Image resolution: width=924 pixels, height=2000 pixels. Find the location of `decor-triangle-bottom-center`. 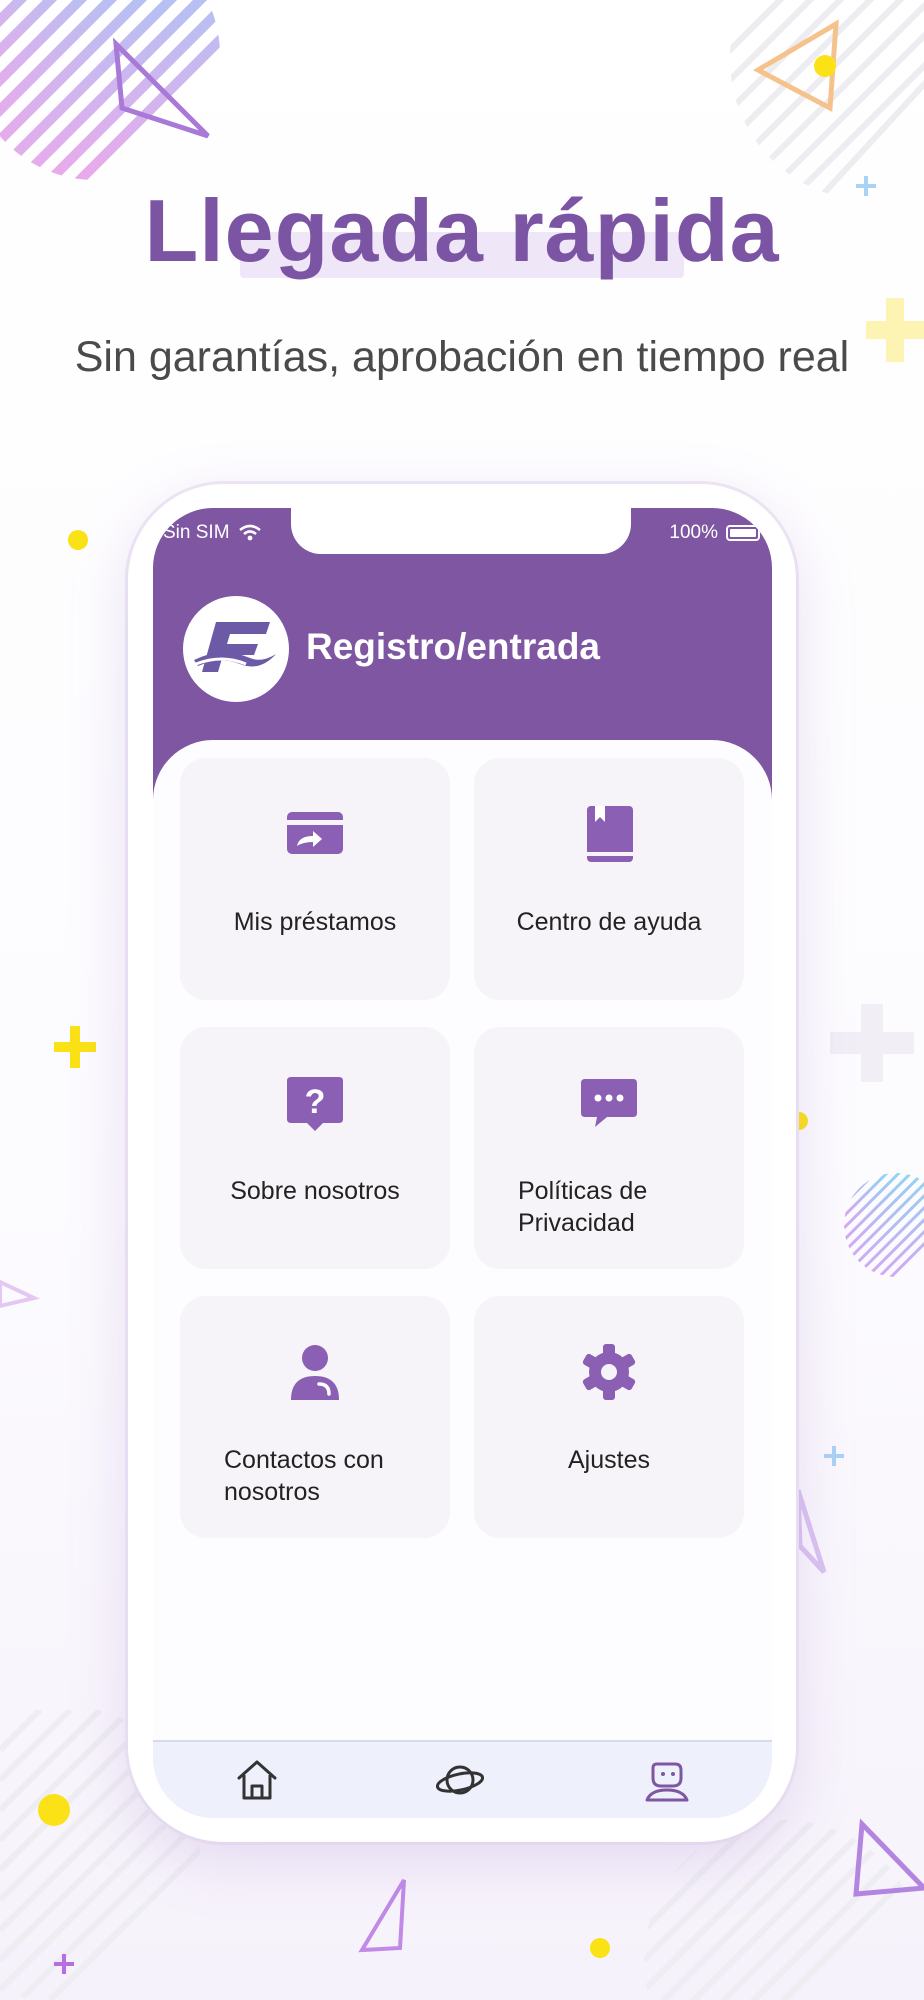

decor-triangle-bottom-center is located at coordinates (382, 1915).